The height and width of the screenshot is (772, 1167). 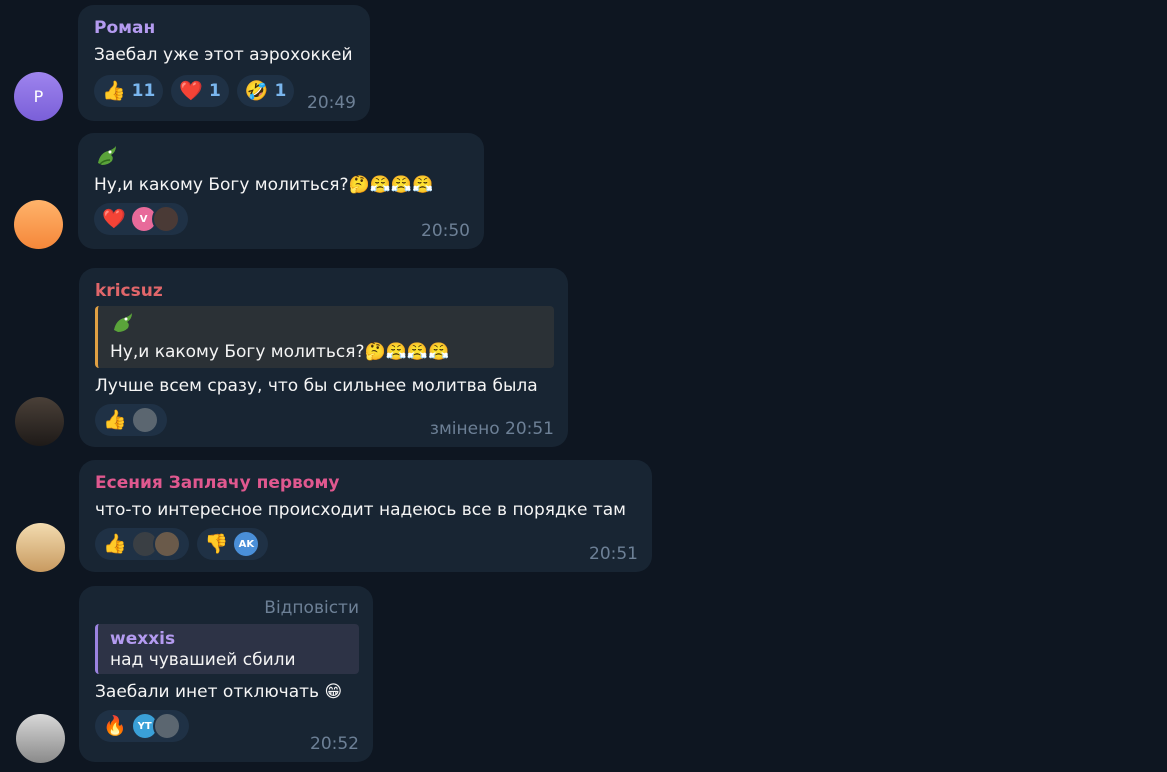 What do you see at coordinates (227, 649) in the screenshot?
I see `reply-quote: wexxis над чувашией сбили` at bounding box center [227, 649].